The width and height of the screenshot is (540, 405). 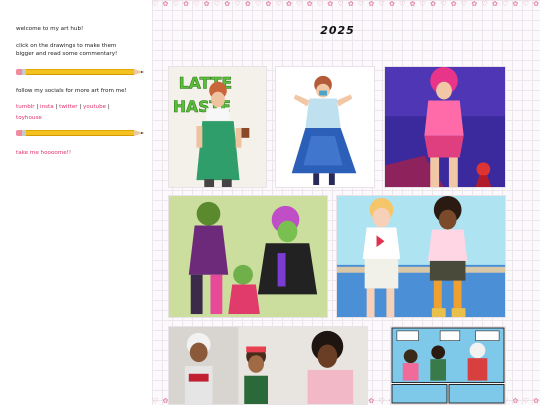 I want to click on welcome-text: welcome to my art hub!, so click(x=50, y=29).